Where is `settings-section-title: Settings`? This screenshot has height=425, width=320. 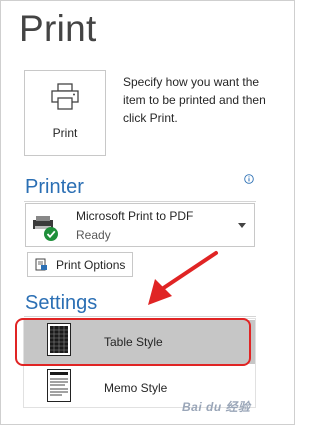 settings-section-title: Settings is located at coordinates (61, 303).